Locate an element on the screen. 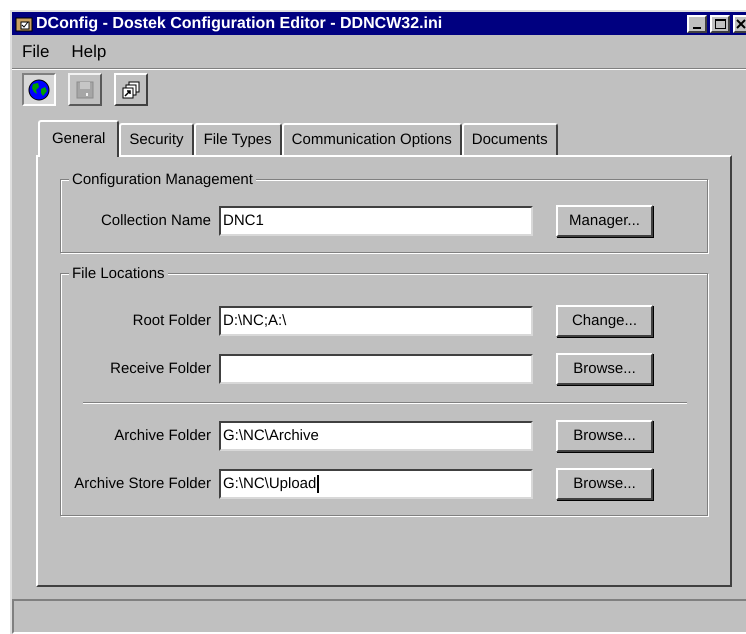 Image resolution: width=746 pixels, height=634 pixels. window-title: DConfig - Dostek Configuration Editor - DDNCW32.ini is located at coordinates (239, 24).